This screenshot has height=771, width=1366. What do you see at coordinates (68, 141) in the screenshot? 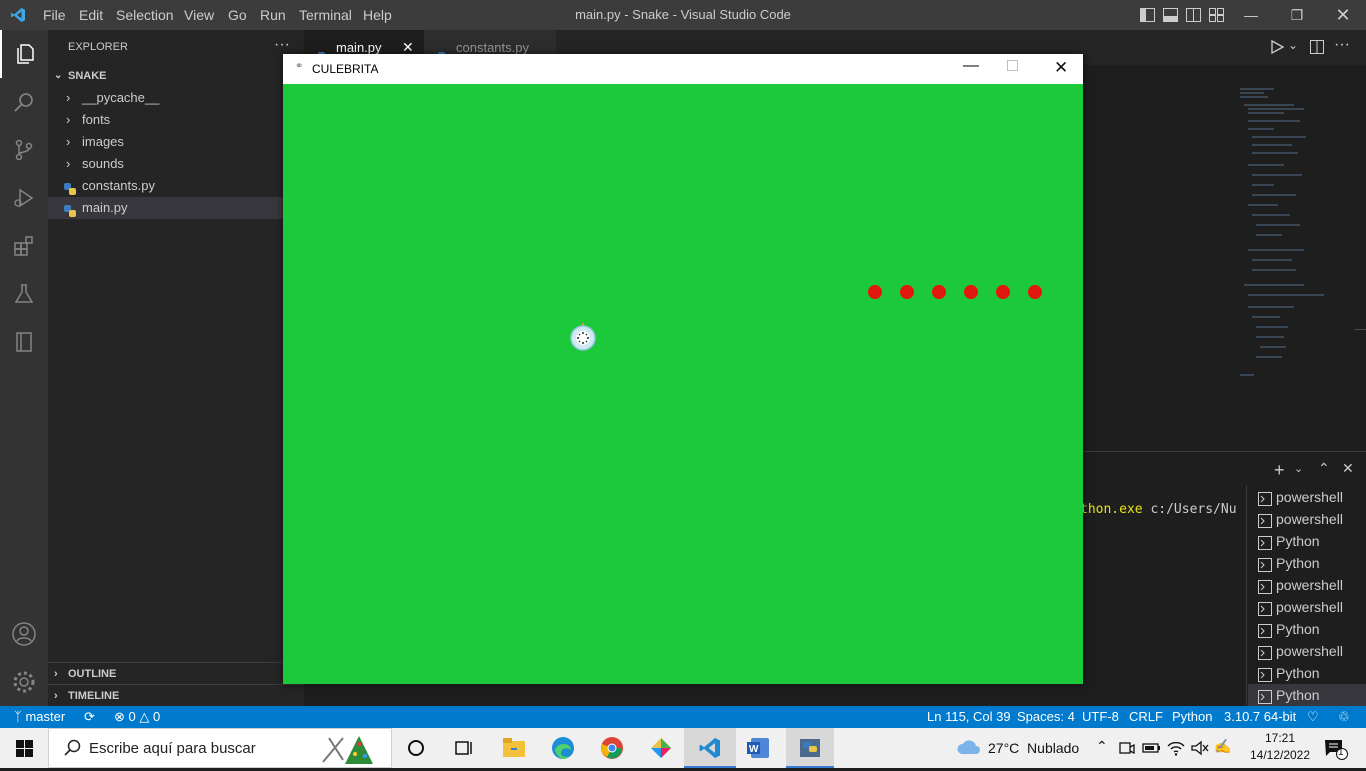
I see `chevron-right-icon: ›` at bounding box center [68, 141].